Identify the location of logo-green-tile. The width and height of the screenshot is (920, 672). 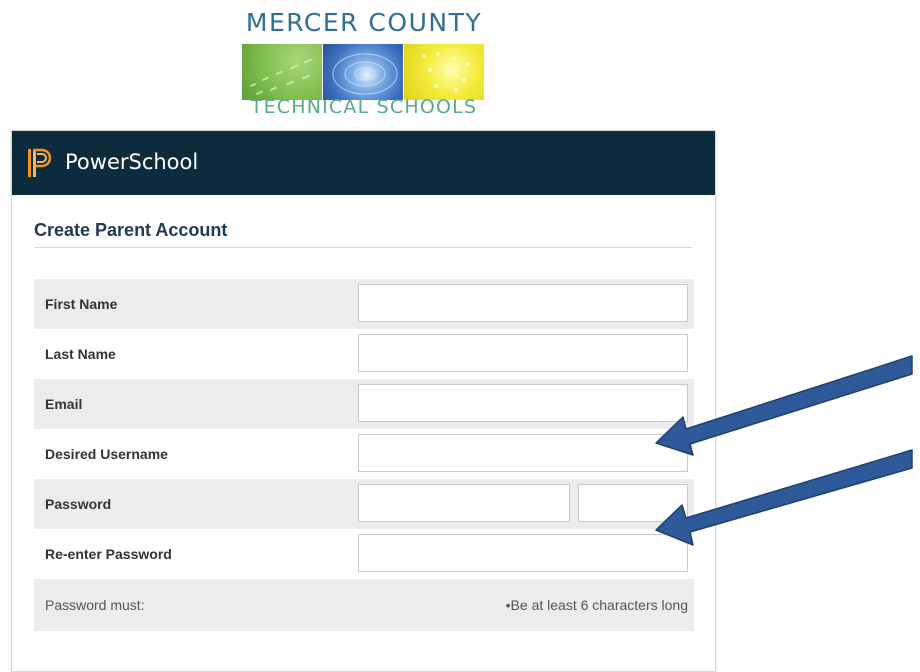
(282, 72).